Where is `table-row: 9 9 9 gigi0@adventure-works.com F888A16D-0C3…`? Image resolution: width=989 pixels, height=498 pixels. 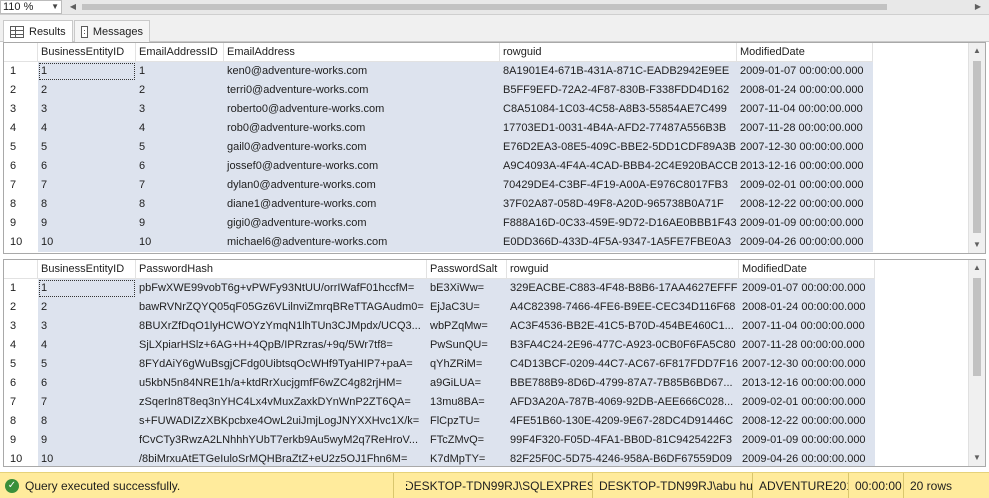 table-row: 9 9 9 gigi0@adventure-works.com F888A16D-0C3… is located at coordinates (438, 223).